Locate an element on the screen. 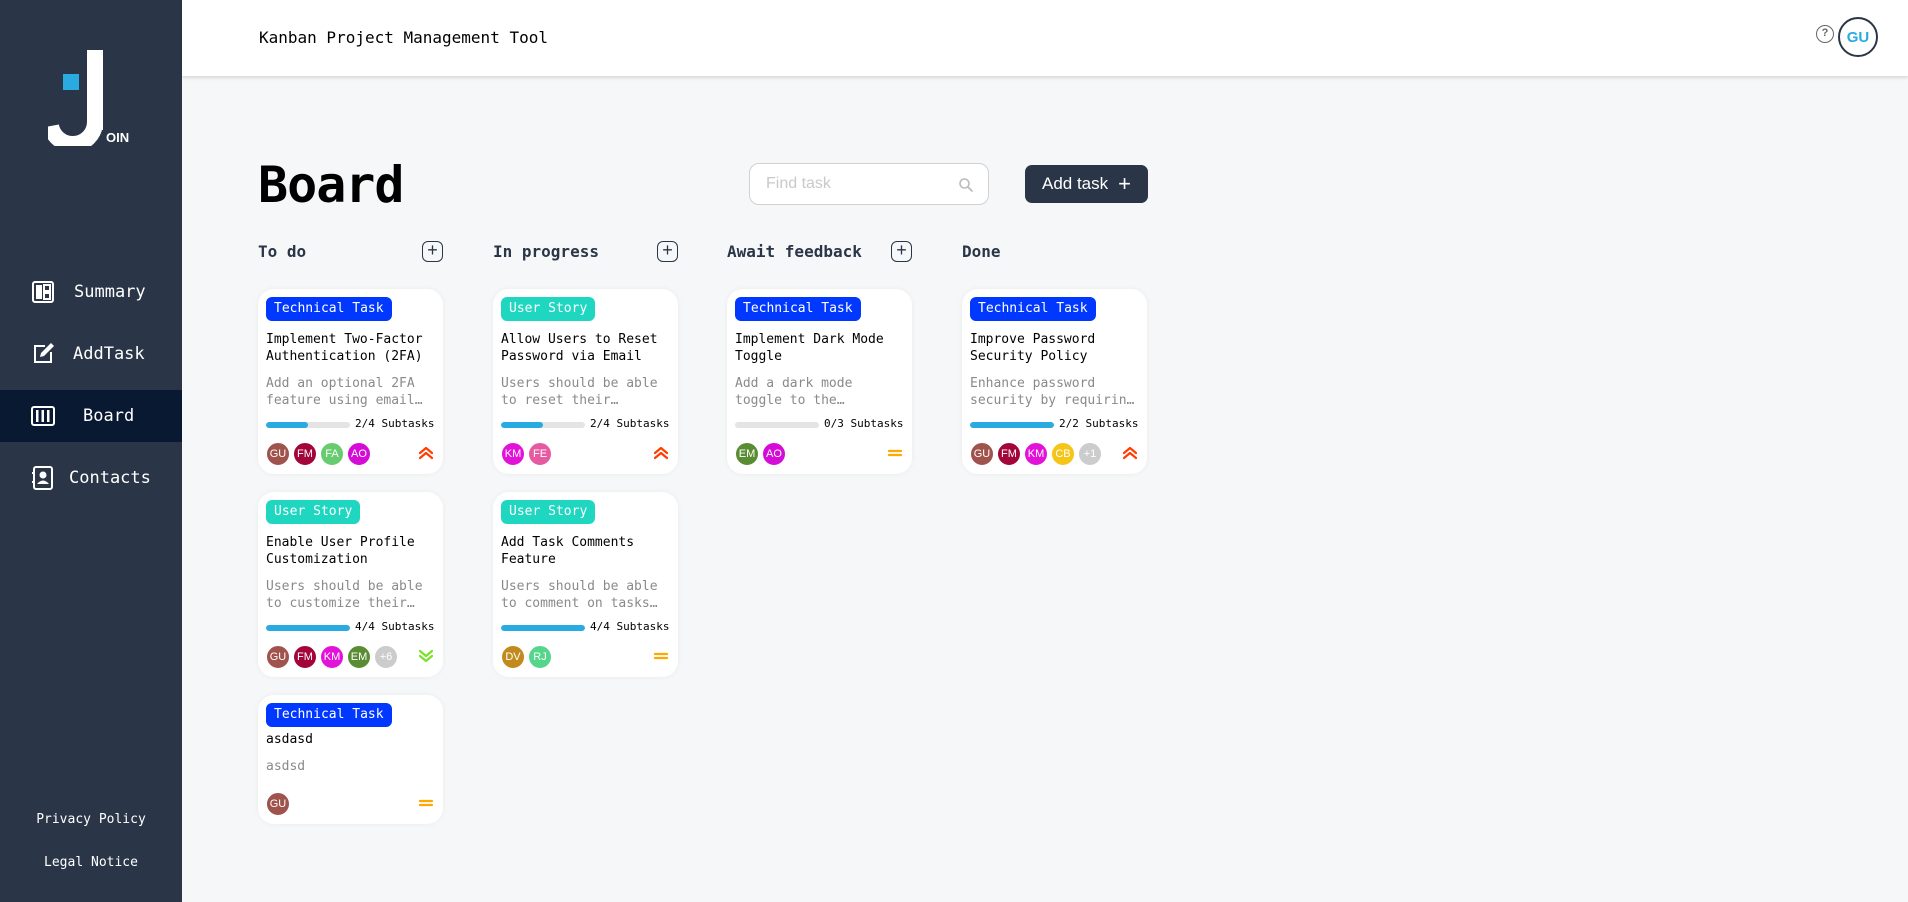  search-icon is located at coordinates (966, 185).